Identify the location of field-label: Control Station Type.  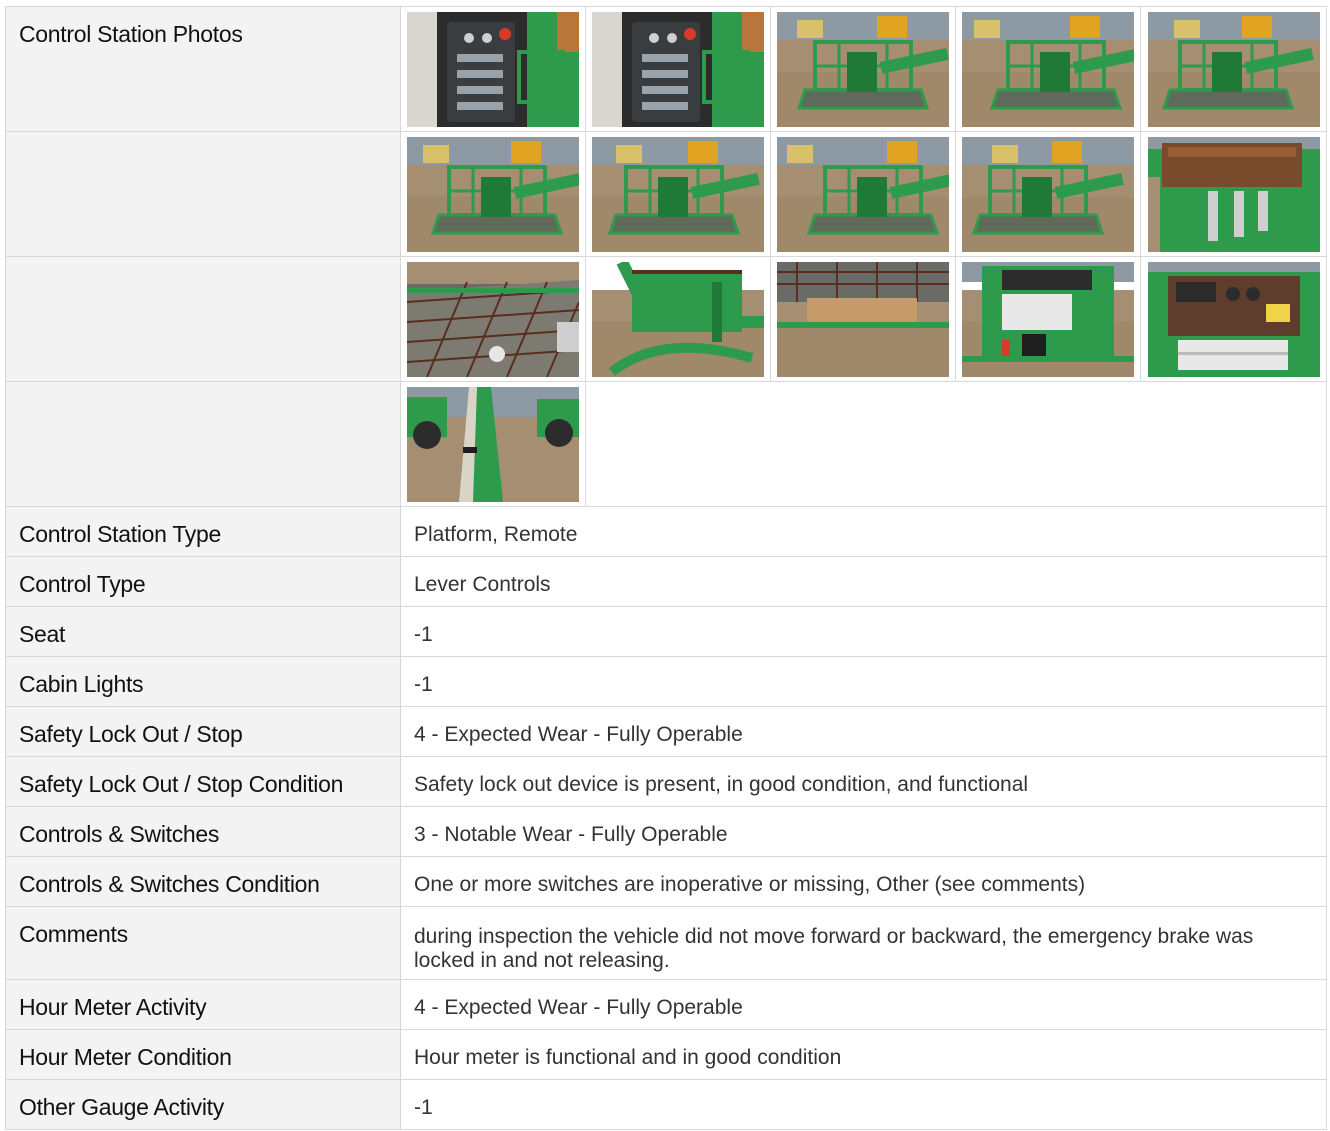
(203, 531).